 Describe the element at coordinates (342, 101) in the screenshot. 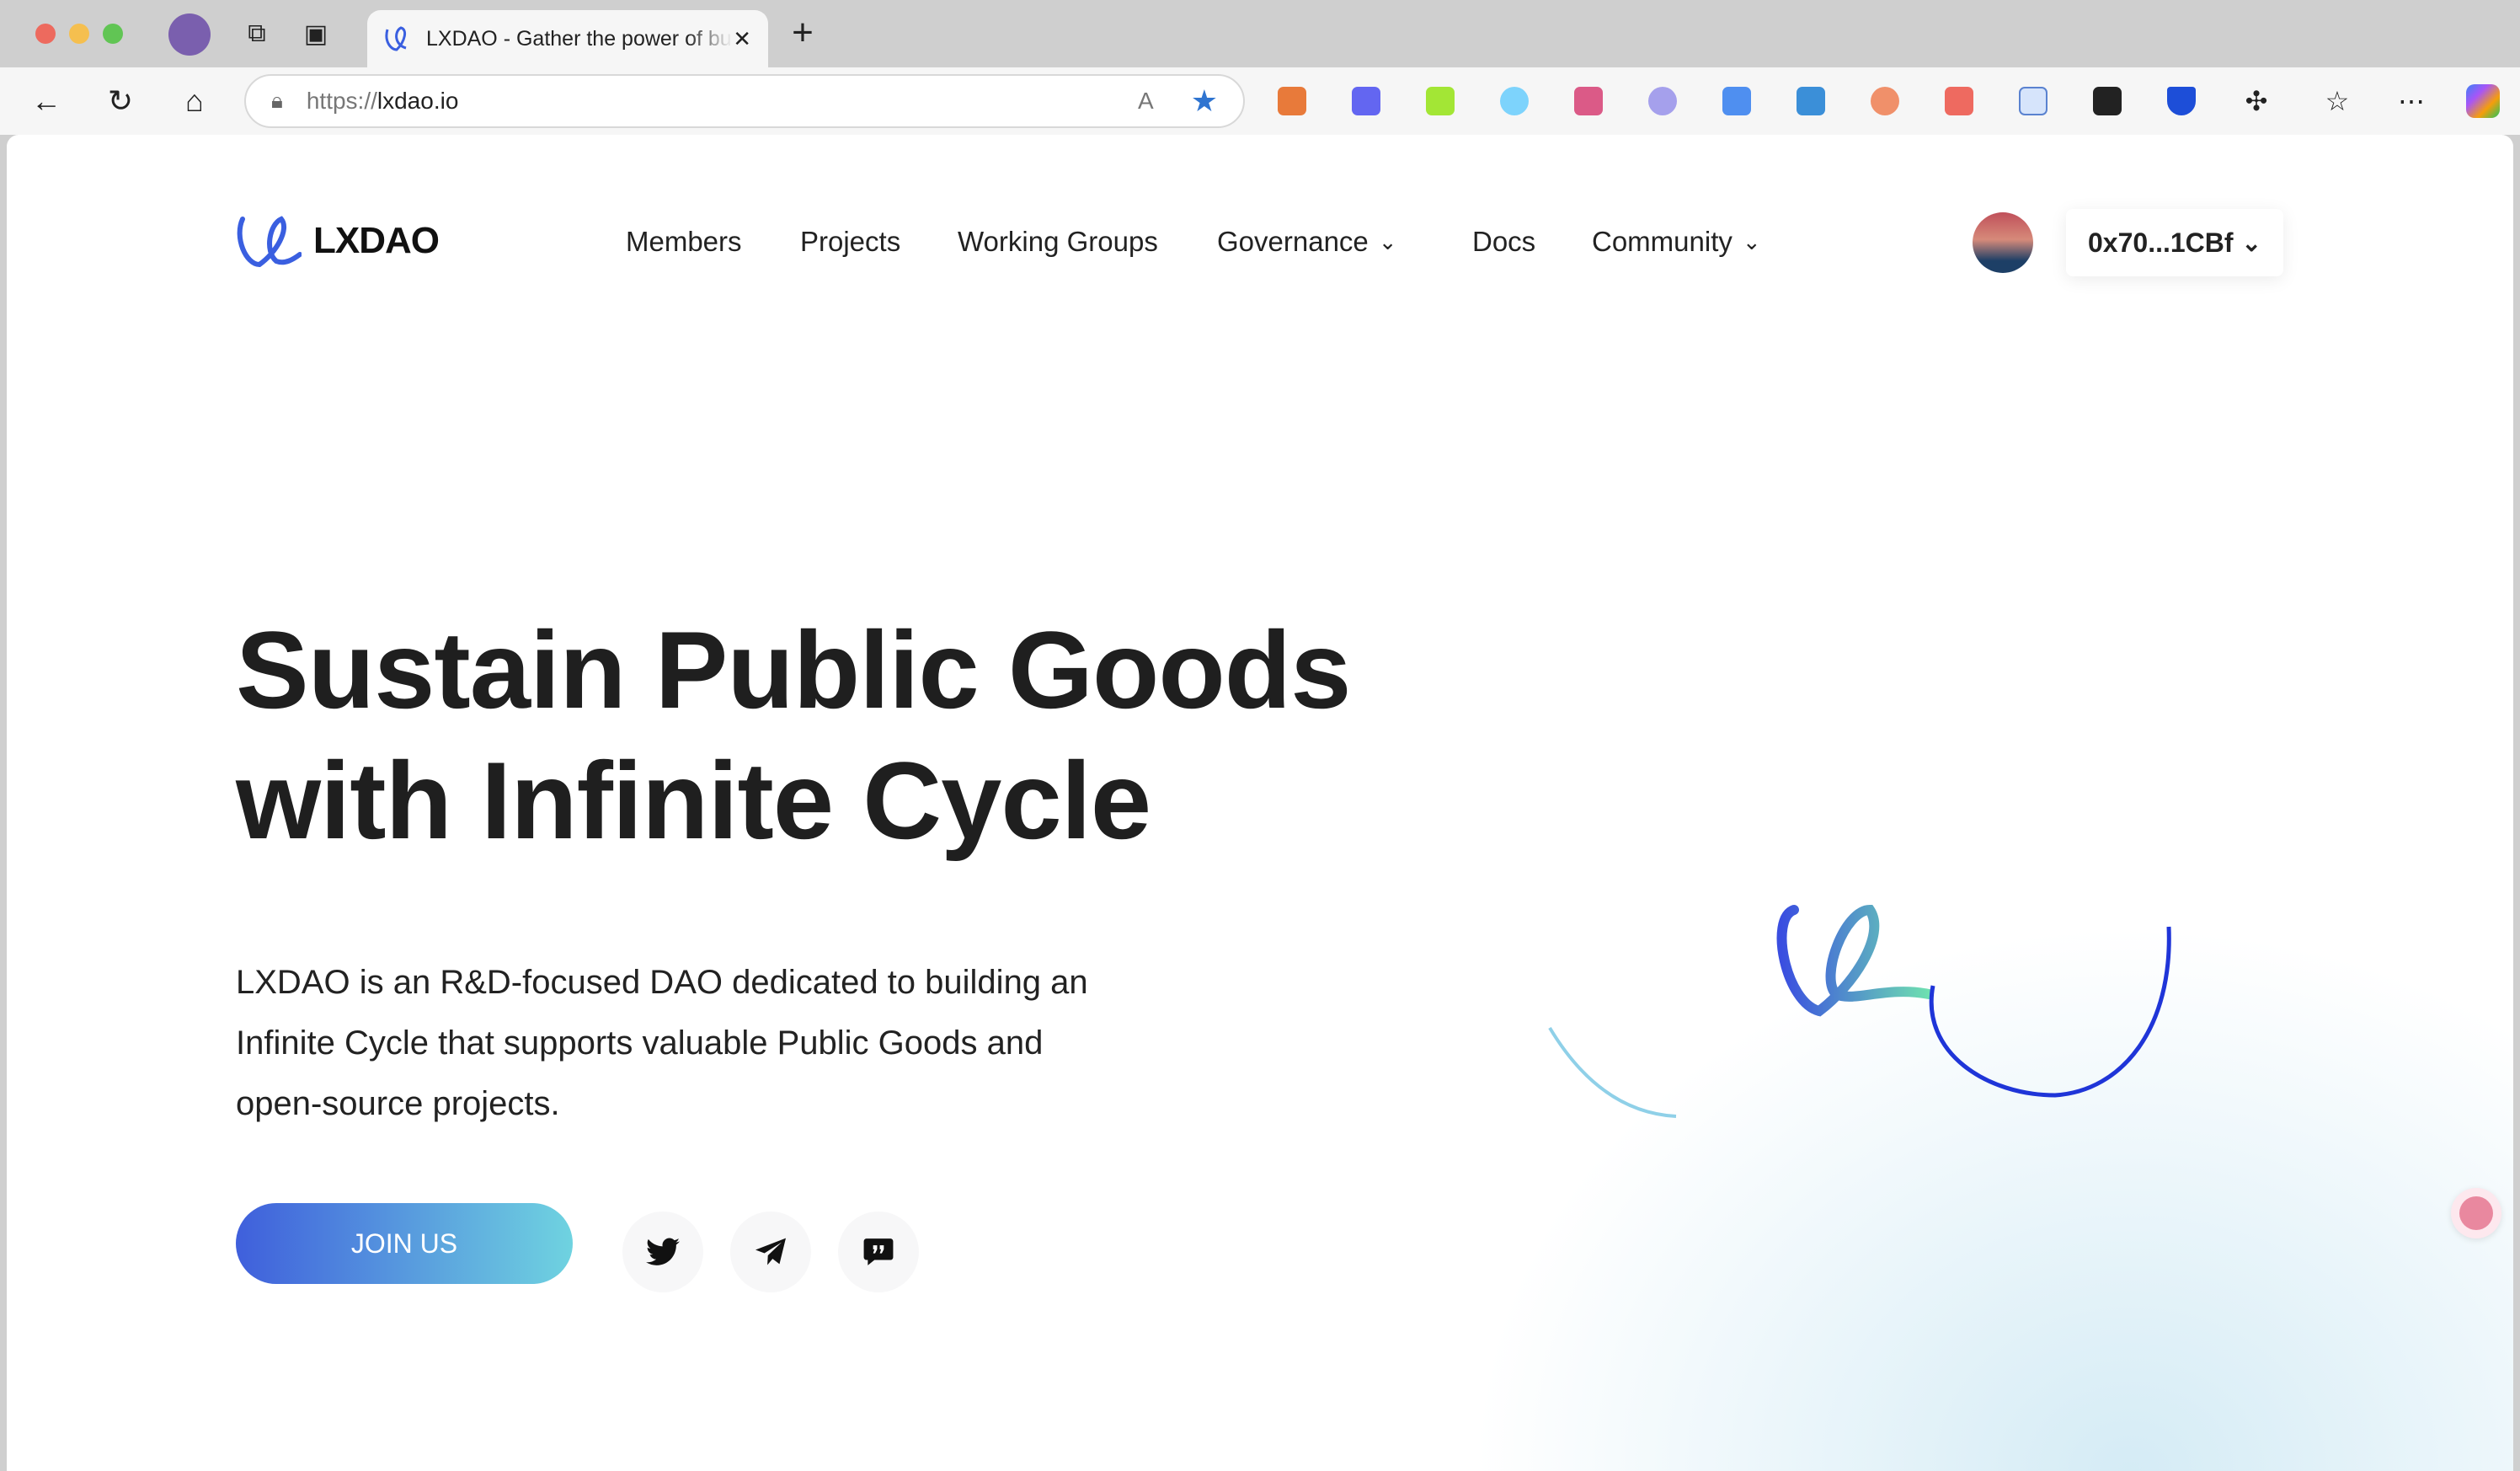

I see `url-scheme: https://` at that location.